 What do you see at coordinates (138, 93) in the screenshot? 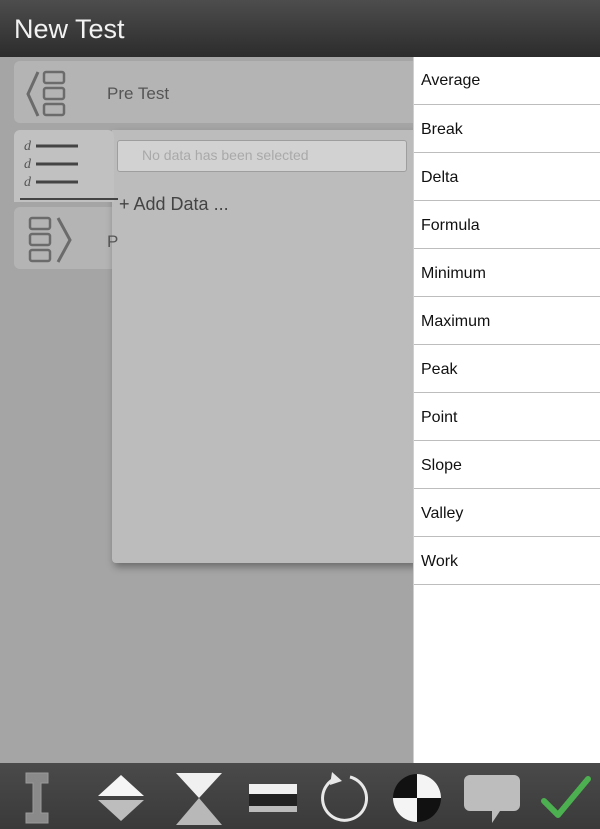
I see `pre-test-label: Pre Test` at bounding box center [138, 93].